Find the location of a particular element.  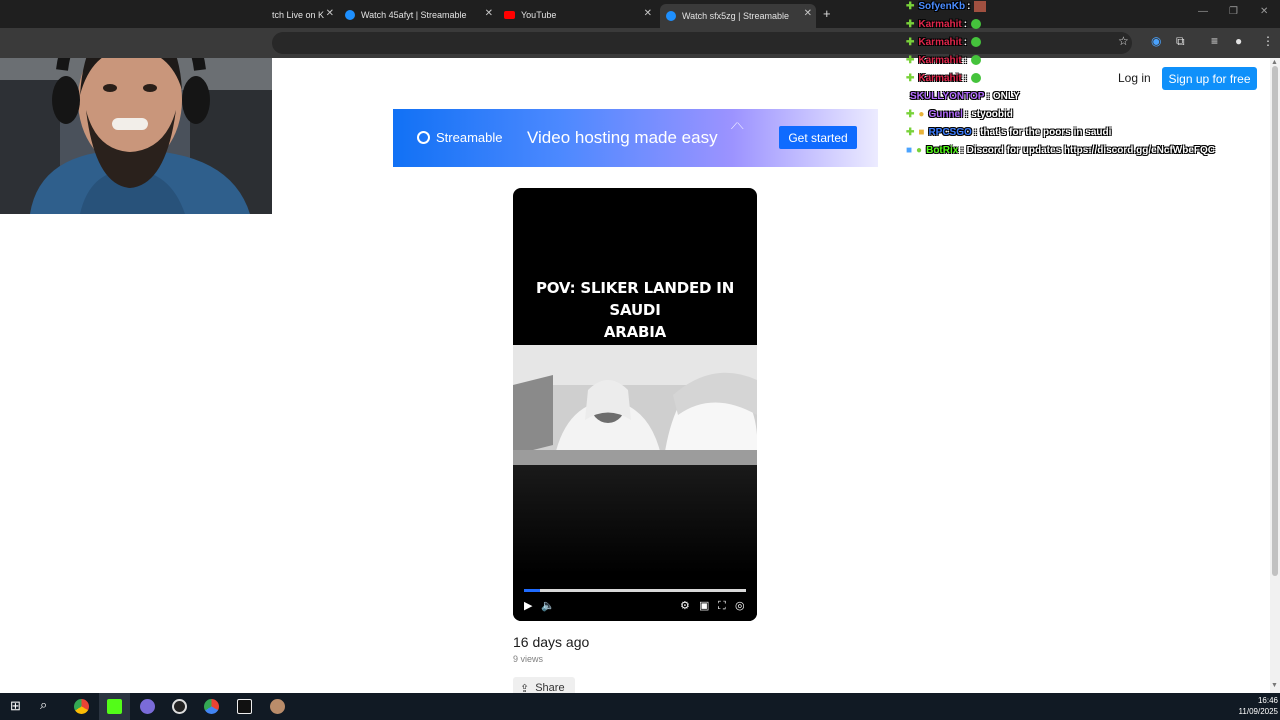

chat-text: styoobid is located at coordinates (992, 114).